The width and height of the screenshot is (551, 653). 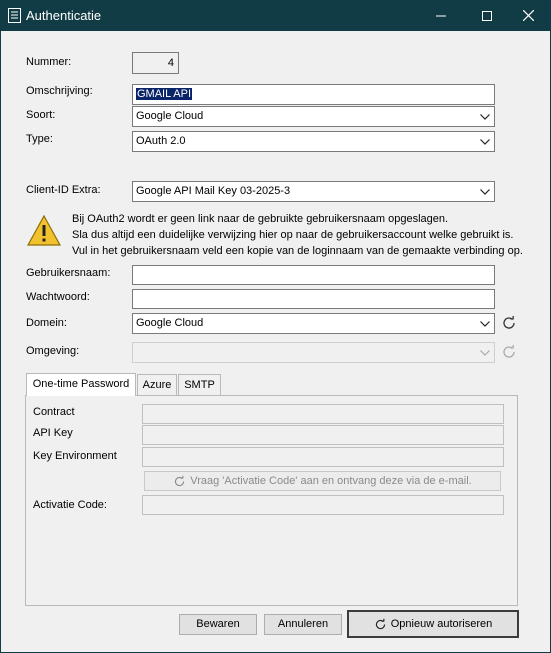 What do you see at coordinates (313, 299) in the screenshot?
I see `wachtwoord-input` at bounding box center [313, 299].